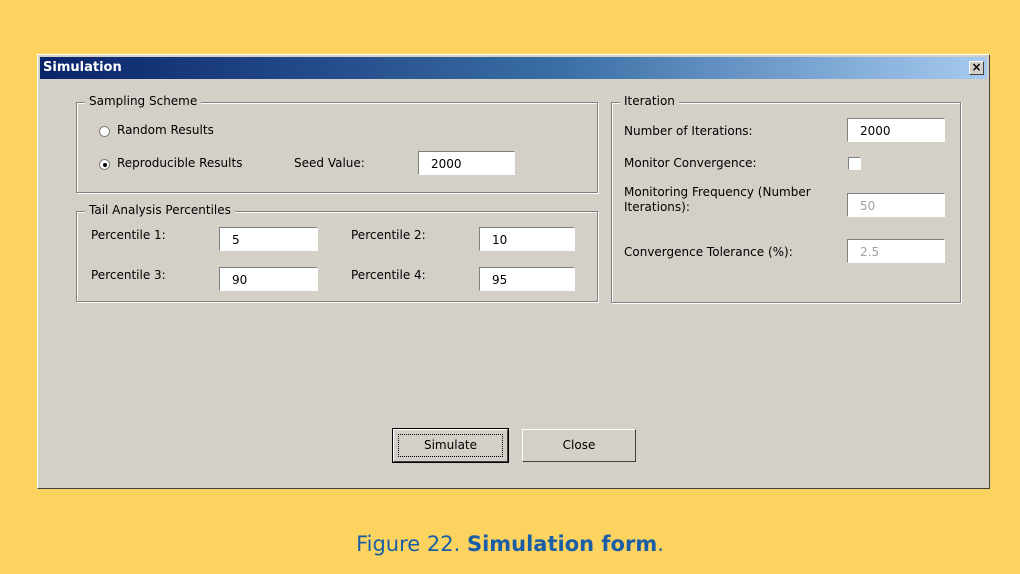  I want to click on seed-value-label: Seed Value:, so click(329, 163).